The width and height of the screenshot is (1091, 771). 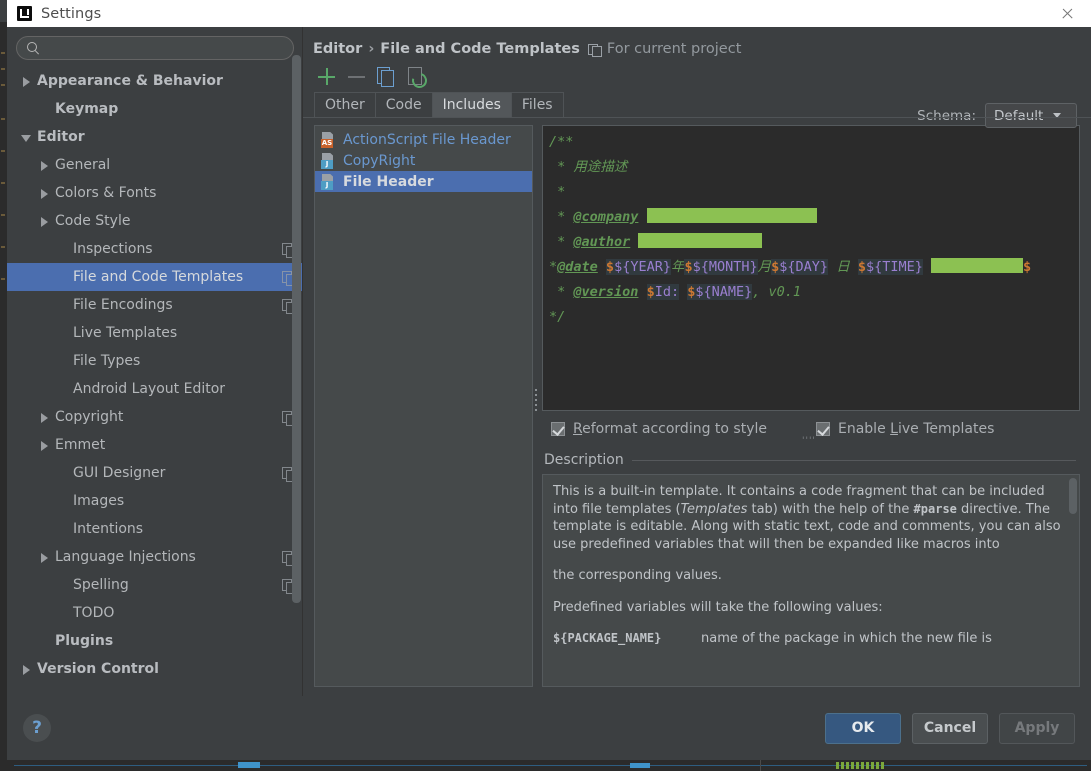 I want to click on code-line-2-prefix: *, so click(x=561, y=167).